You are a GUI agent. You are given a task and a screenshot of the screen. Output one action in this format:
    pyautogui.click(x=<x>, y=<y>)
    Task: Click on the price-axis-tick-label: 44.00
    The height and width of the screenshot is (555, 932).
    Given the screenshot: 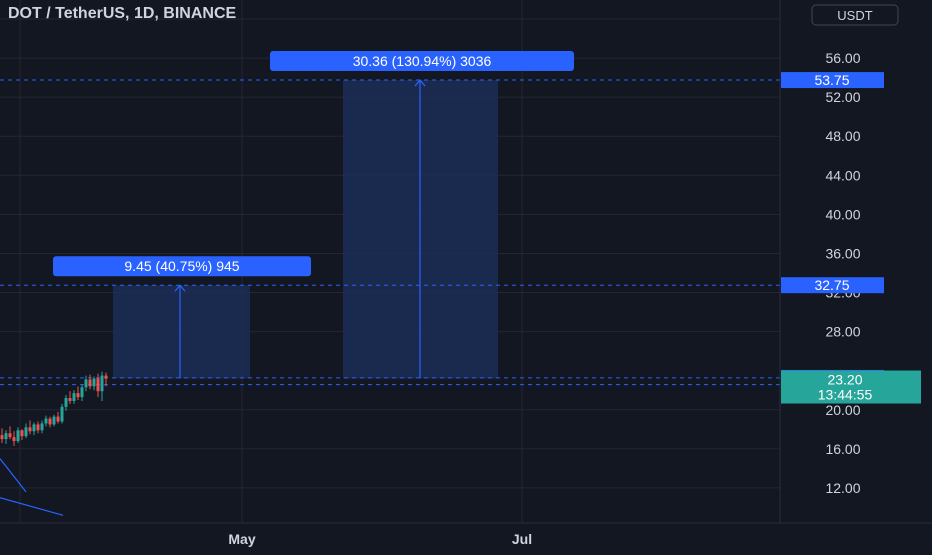 What is the action you would take?
    pyautogui.click(x=842, y=175)
    